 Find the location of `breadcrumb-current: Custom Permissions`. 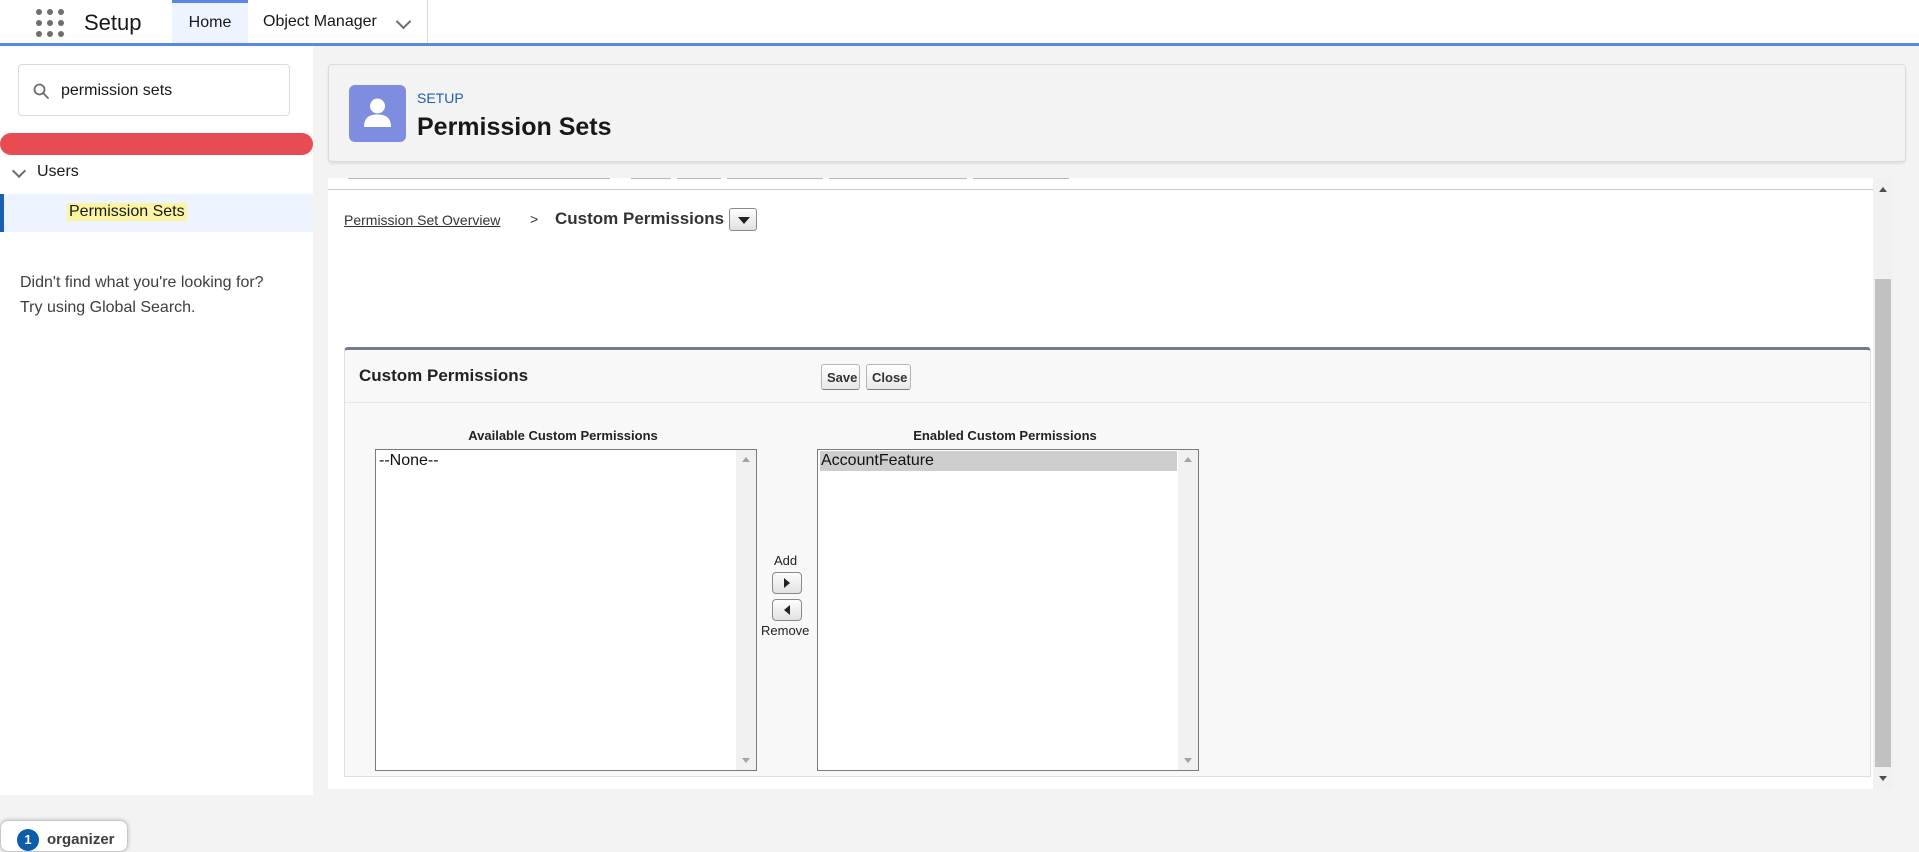

breadcrumb-current: Custom Permissions is located at coordinates (640, 218).